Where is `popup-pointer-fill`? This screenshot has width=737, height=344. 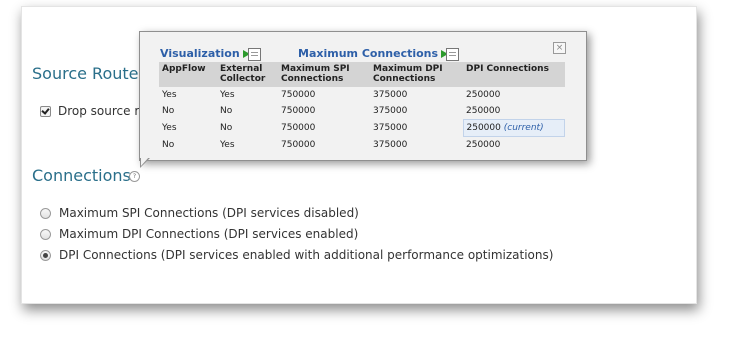
popup-pointer-fill is located at coordinates (145, 161).